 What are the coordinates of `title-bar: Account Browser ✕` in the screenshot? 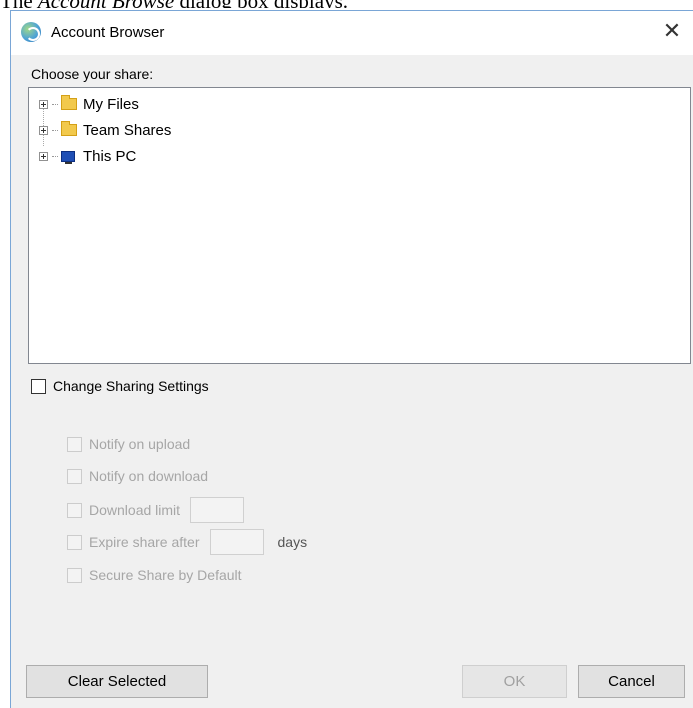 It's located at (352, 33).